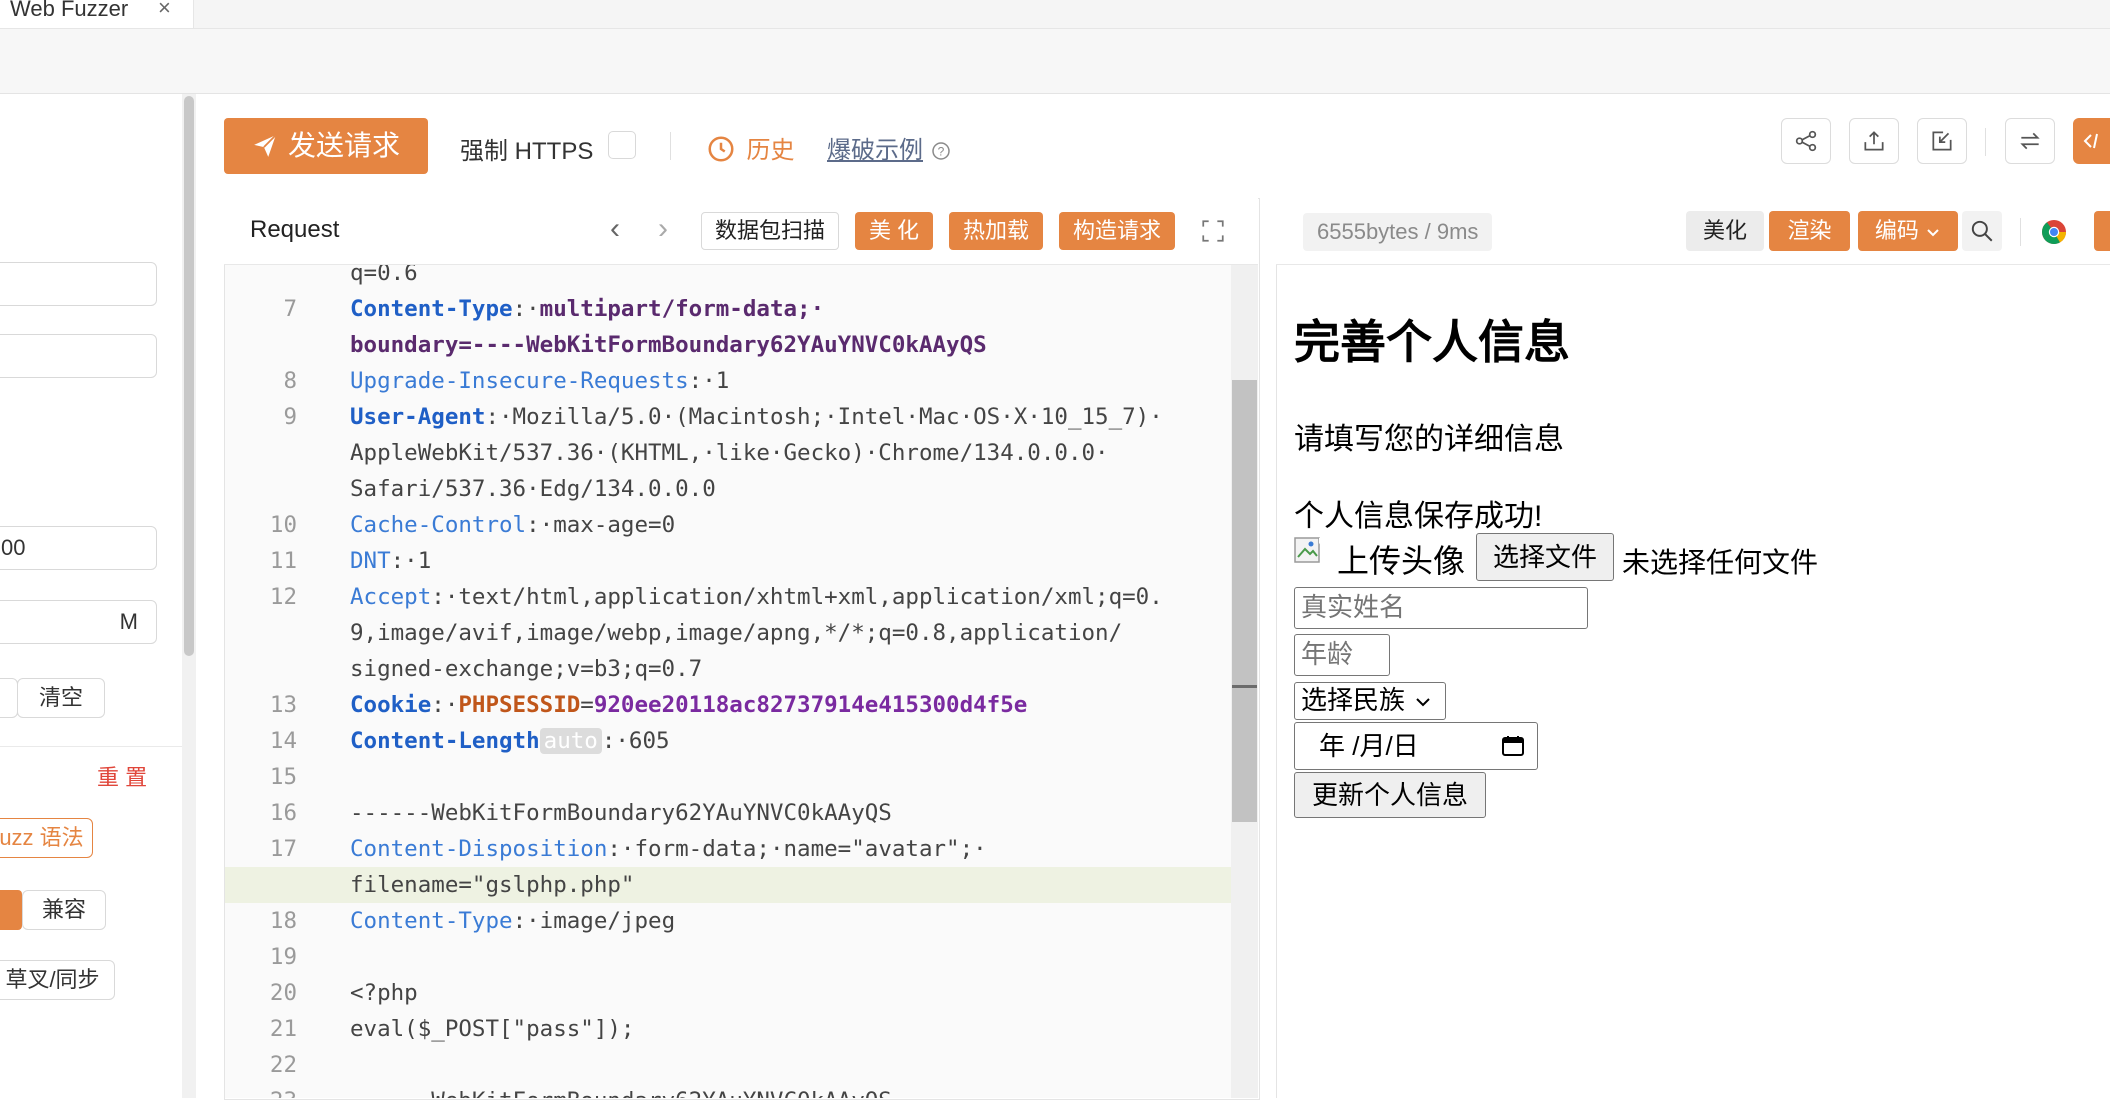 The width and height of the screenshot is (2110, 1100). I want to click on code-token: :·1, so click(709, 381).